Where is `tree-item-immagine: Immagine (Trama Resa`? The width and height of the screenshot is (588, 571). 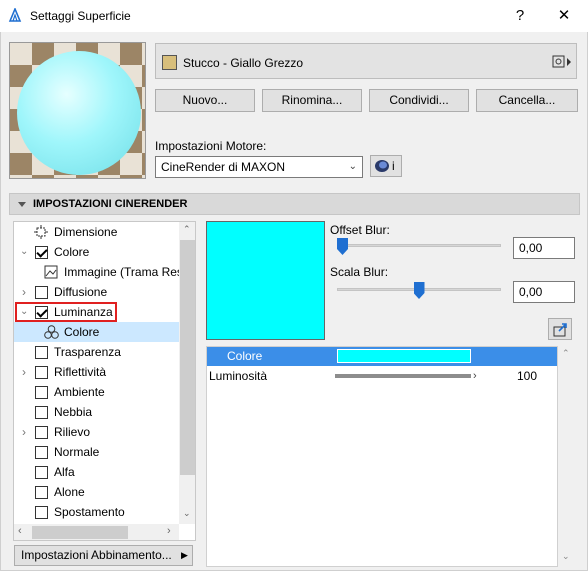
tree-item-immagine: Immagine (Trama Resa is located at coordinates (102, 272).